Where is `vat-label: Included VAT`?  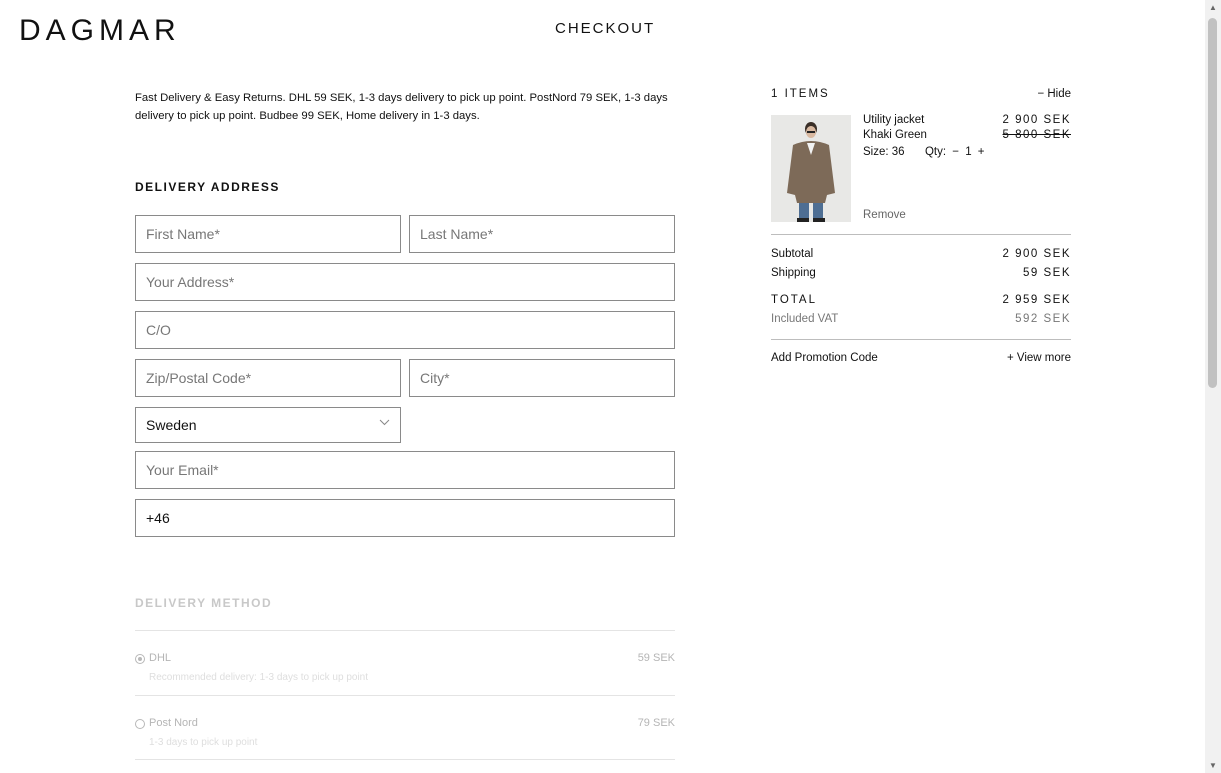
vat-label: Included VAT is located at coordinates (805, 319).